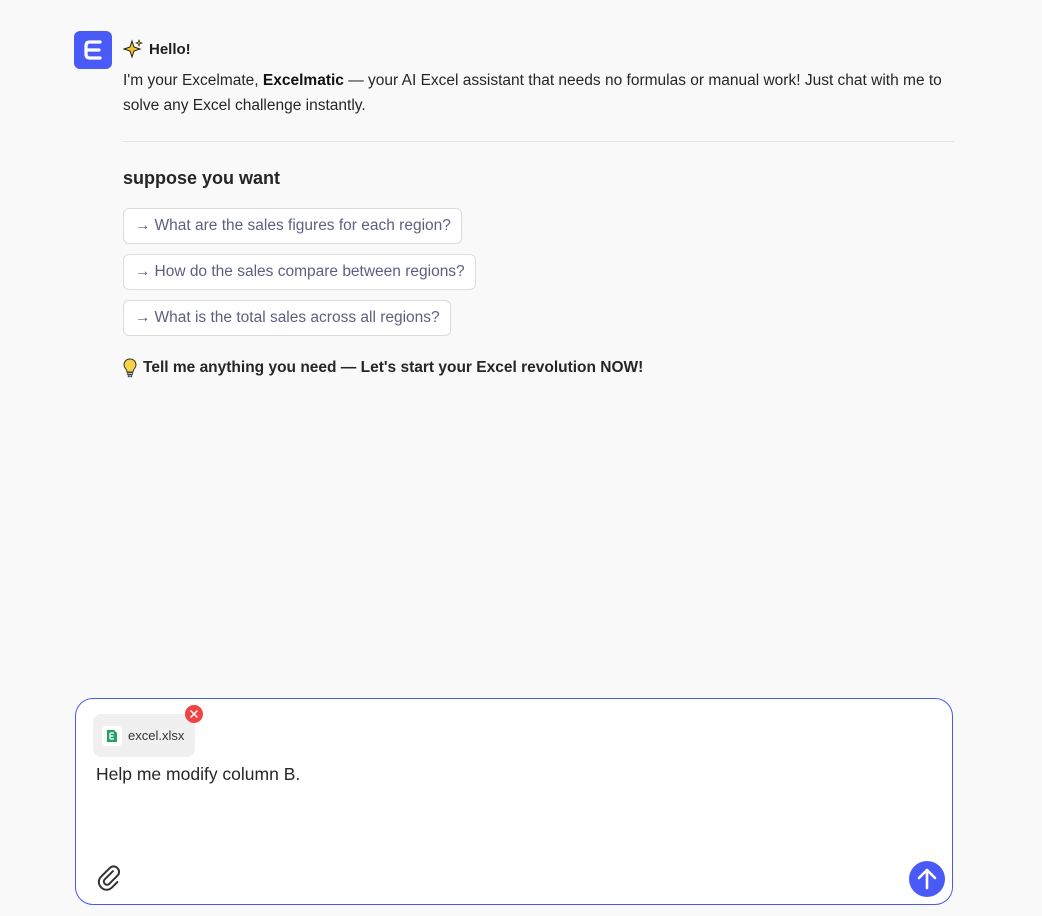  Describe the element at coordinates (496, 774) in the screenshot. I see `message-input` at that location.